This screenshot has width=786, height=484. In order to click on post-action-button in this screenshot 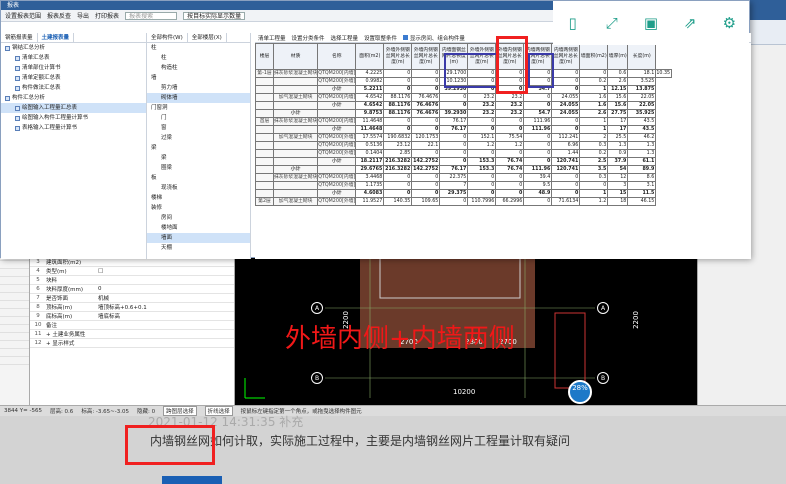, I will do `click(192, 480)`.